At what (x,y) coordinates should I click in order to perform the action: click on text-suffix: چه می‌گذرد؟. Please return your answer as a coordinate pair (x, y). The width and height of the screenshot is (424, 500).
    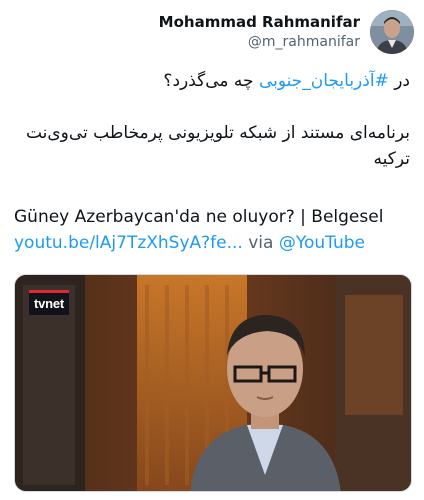
    Looking at the image, I should click on (211, 81).